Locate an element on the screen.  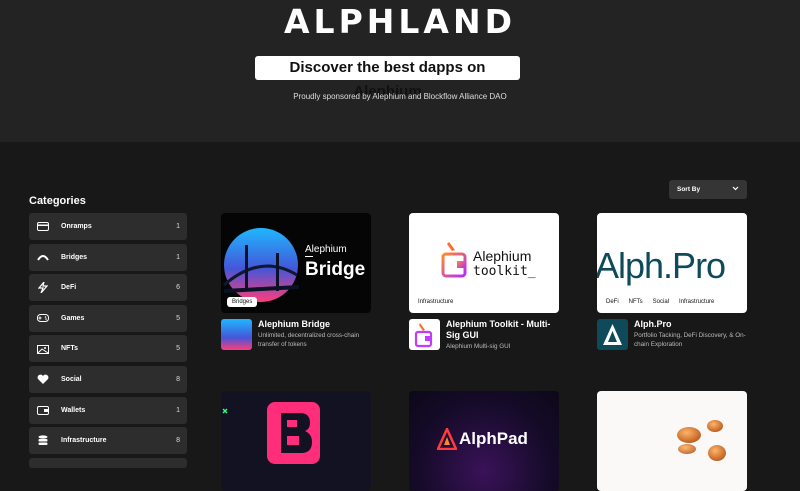
tag-badge: DeFi is located at coordinates (612, 302).